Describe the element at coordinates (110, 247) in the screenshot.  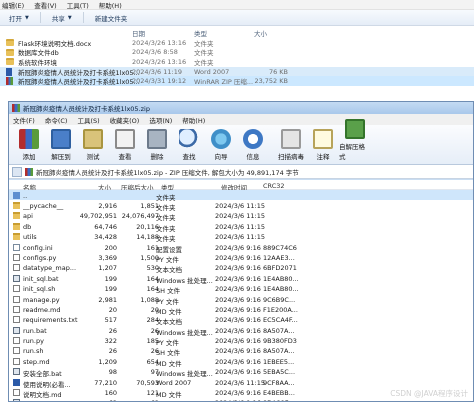
I see `entry-size: 200` at that location.